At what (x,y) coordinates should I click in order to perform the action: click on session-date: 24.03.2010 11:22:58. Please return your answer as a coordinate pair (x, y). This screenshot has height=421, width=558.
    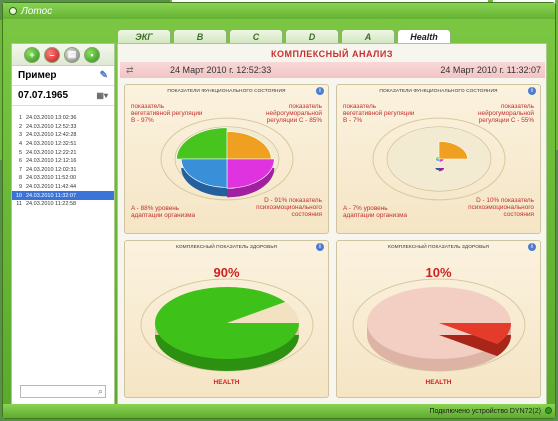
    Looking at the image, I should click on (51, 204).